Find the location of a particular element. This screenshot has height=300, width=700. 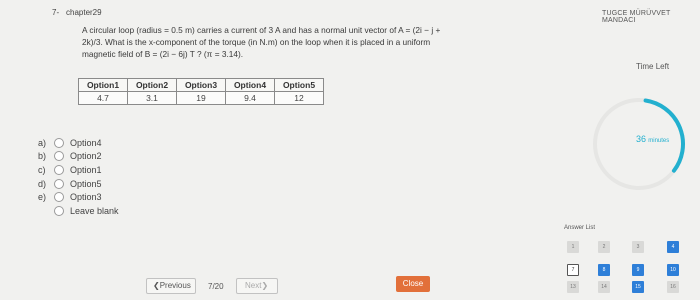

answer-choice-leave-blank: Leave blank is located at coordinates (78, 211).